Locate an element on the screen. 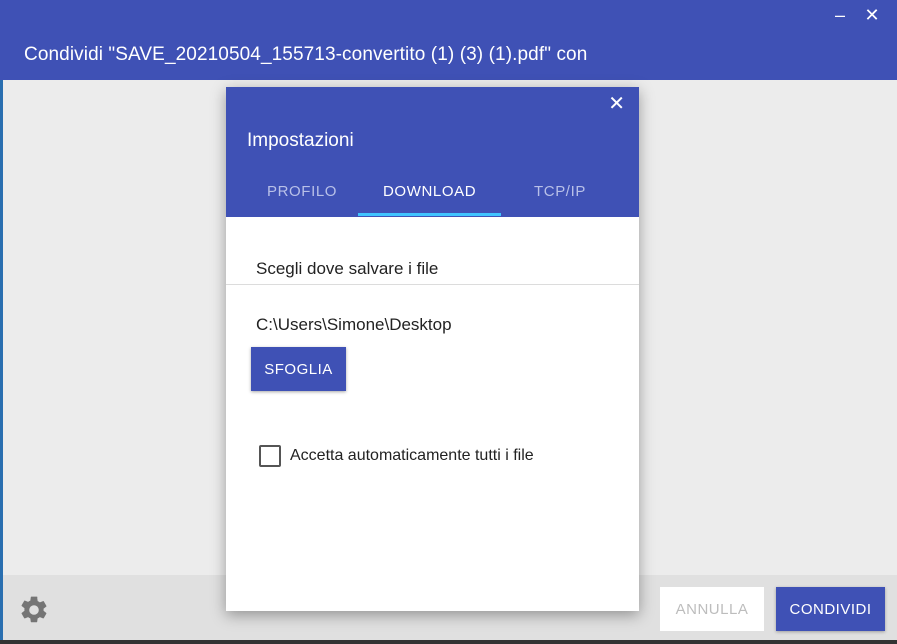  gear-icon is located at coordinates (34, 610).